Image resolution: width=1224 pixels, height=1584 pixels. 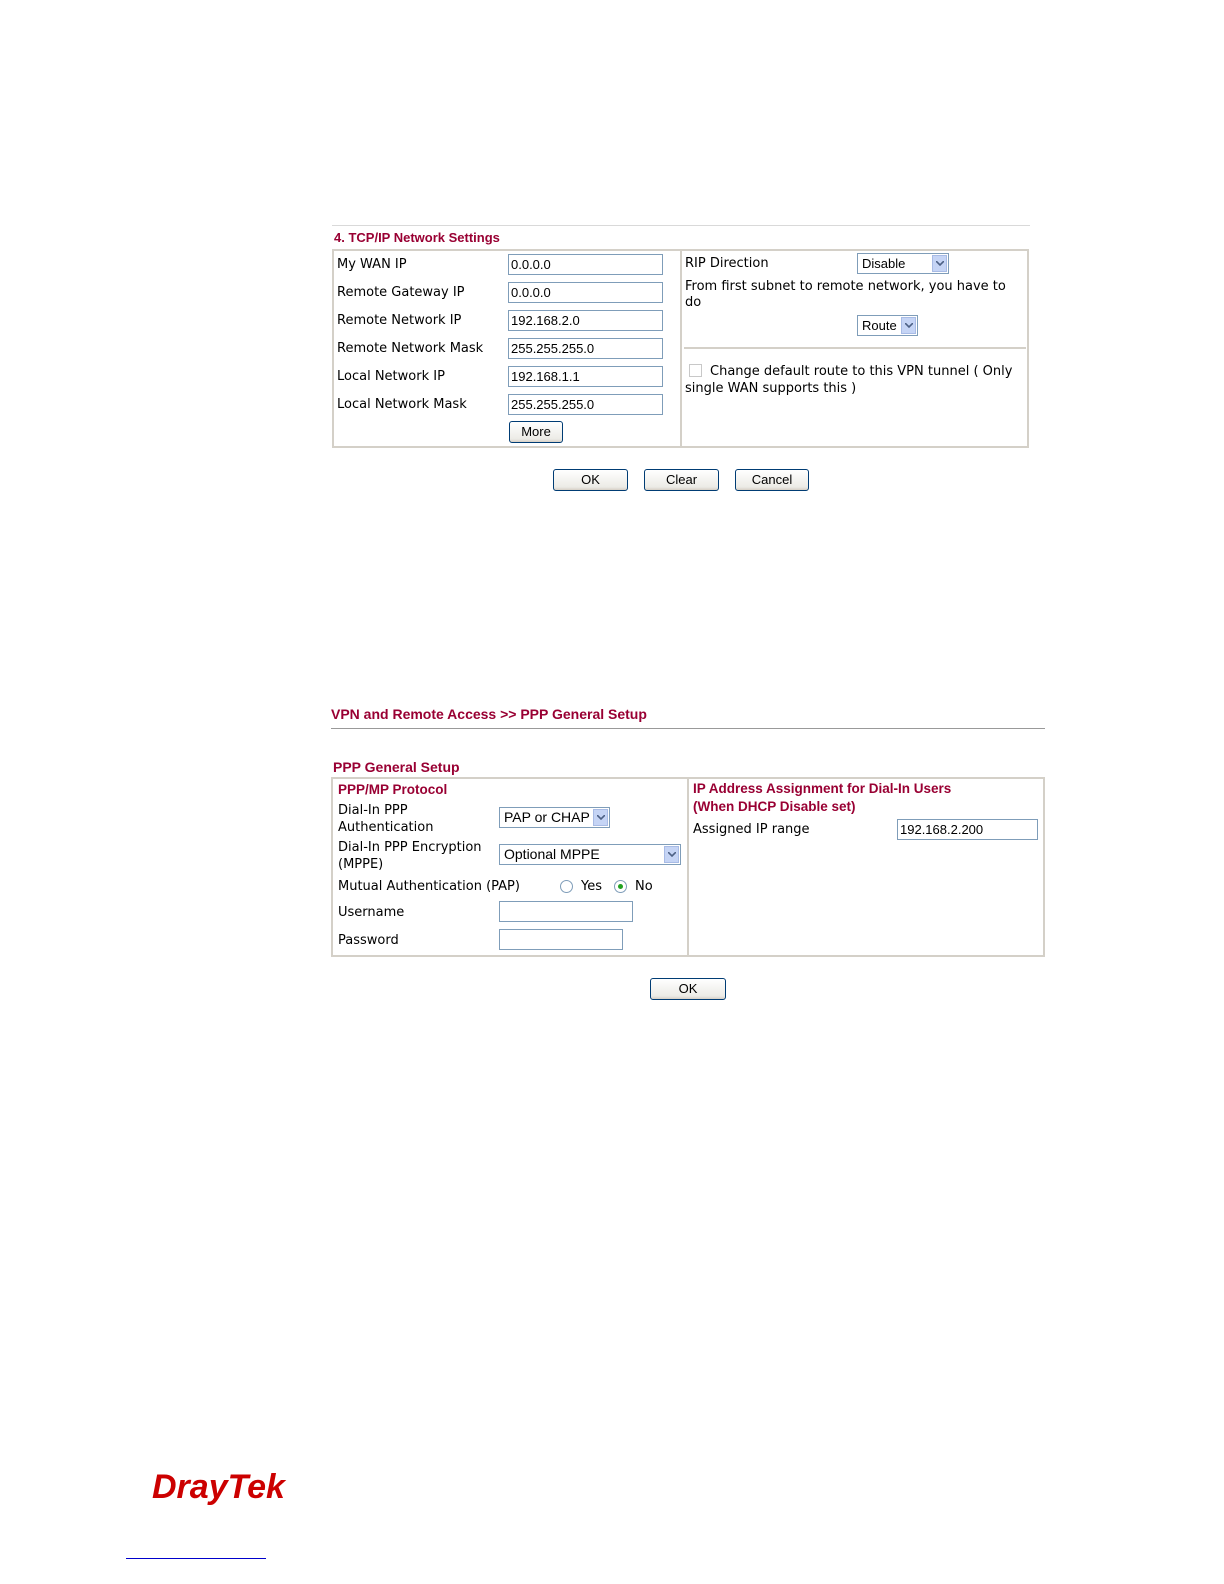 I want to click on remote-network-mask-label: Remote Network Mask, so click(x=410, y=348).